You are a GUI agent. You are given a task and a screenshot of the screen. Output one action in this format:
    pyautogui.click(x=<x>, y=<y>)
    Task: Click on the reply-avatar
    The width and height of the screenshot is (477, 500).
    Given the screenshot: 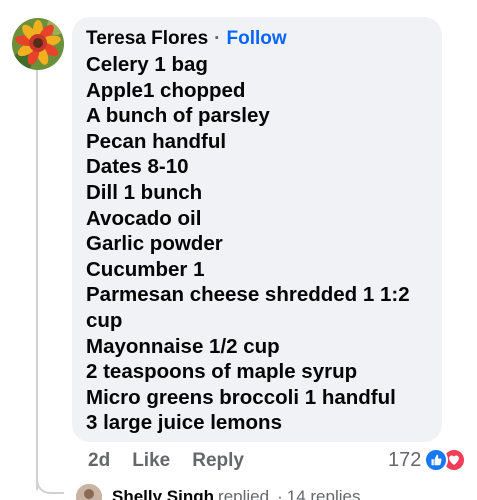 What is the action you would take?
    pyautogui.click(x=89, y=492)
    